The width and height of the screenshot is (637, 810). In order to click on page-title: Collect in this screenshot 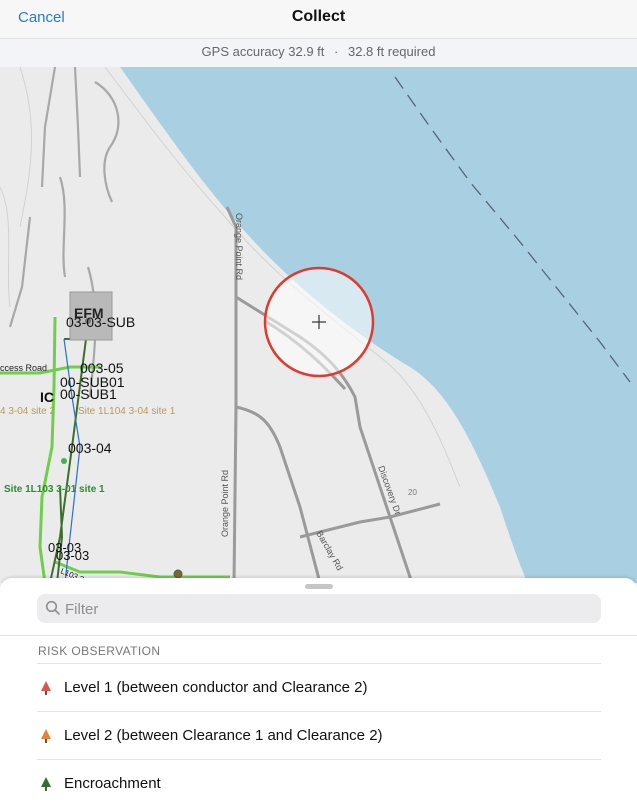, I will do `click(318, 16)`.